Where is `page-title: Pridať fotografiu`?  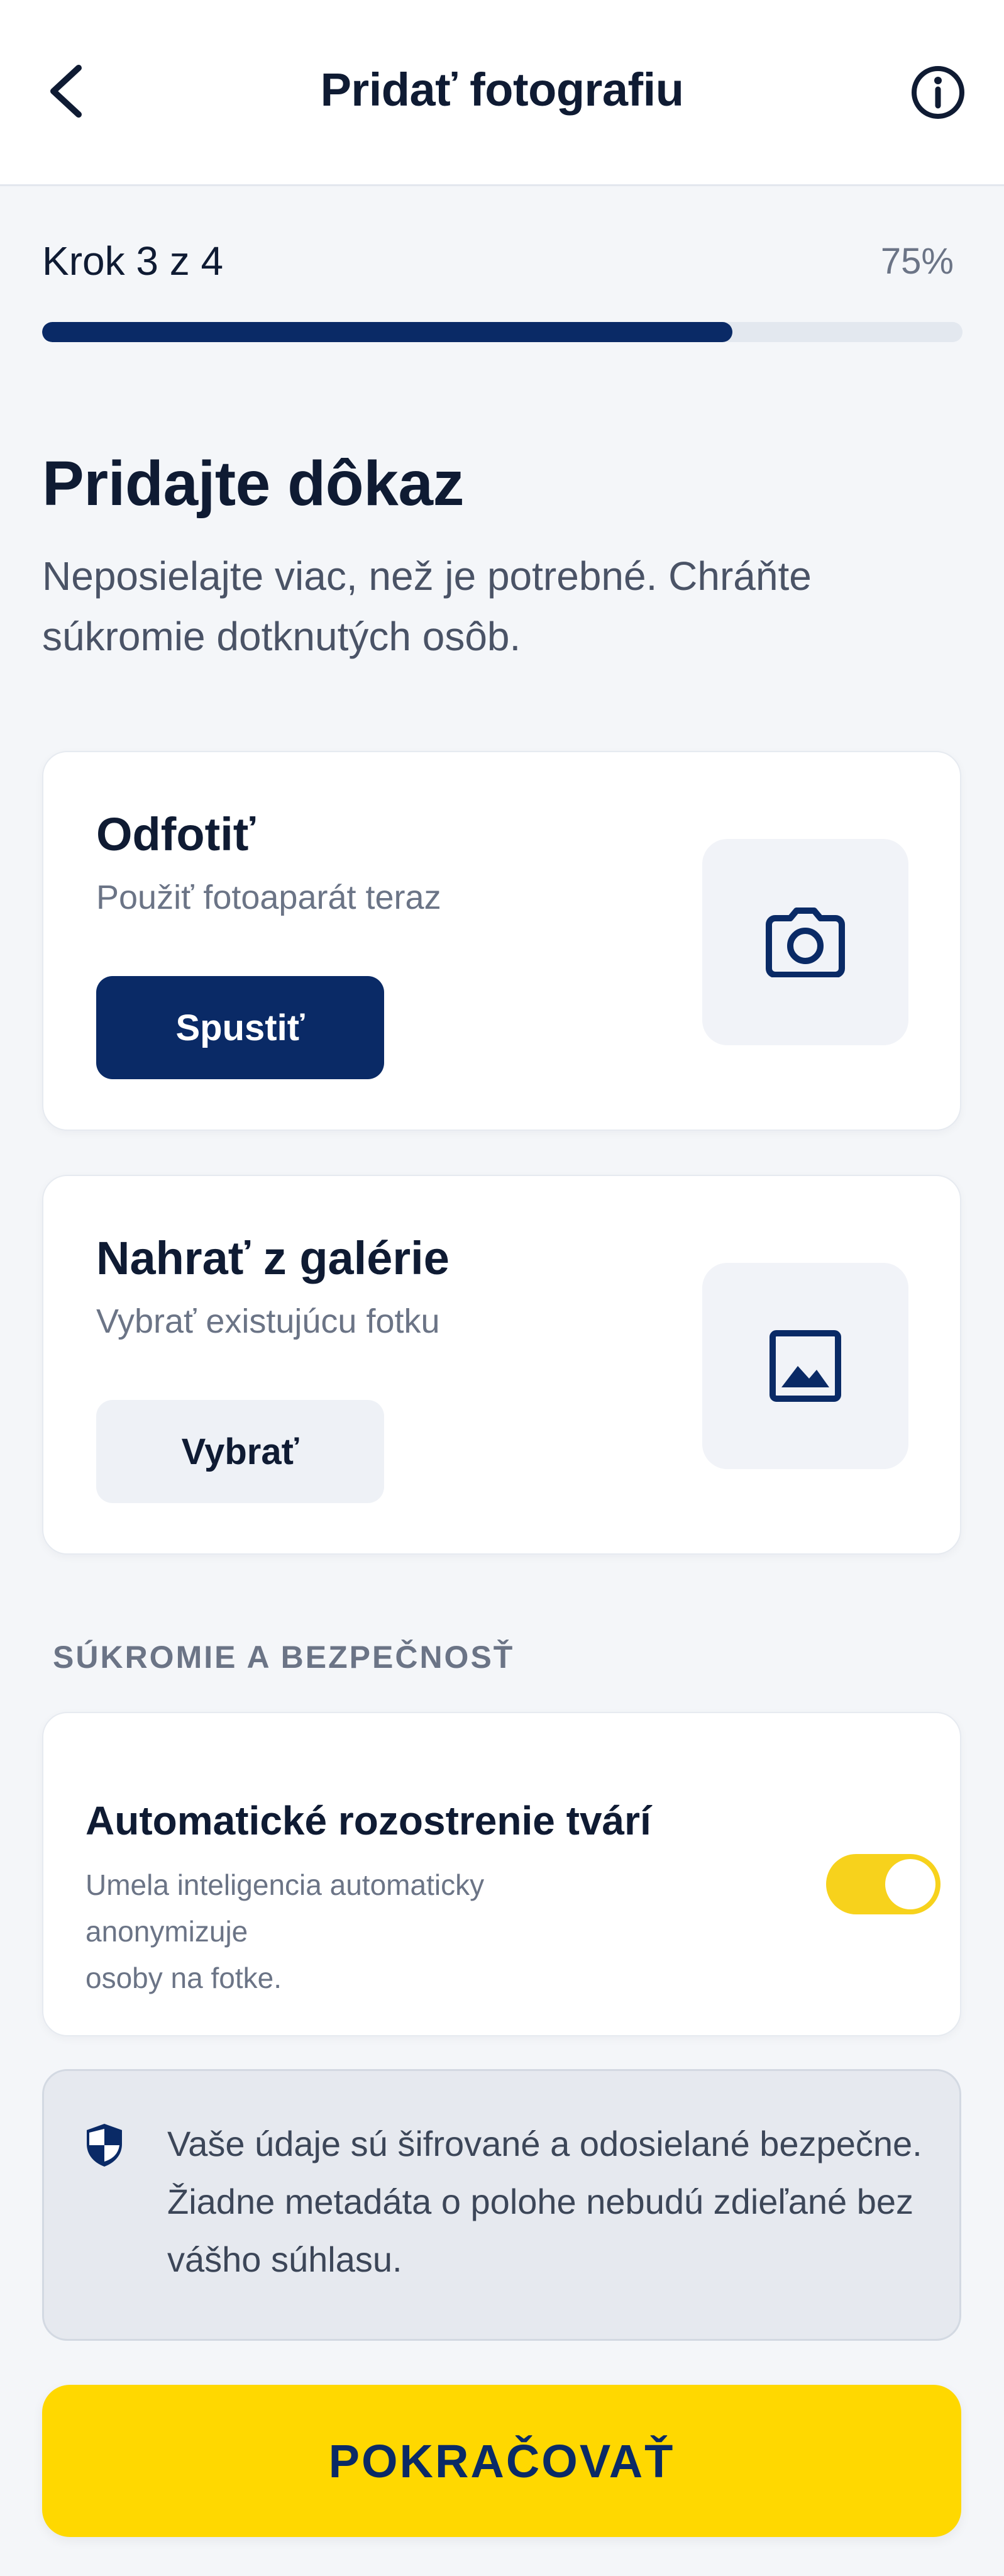
page-title: Pridať fotografiu is located at coordinates (502, 90).